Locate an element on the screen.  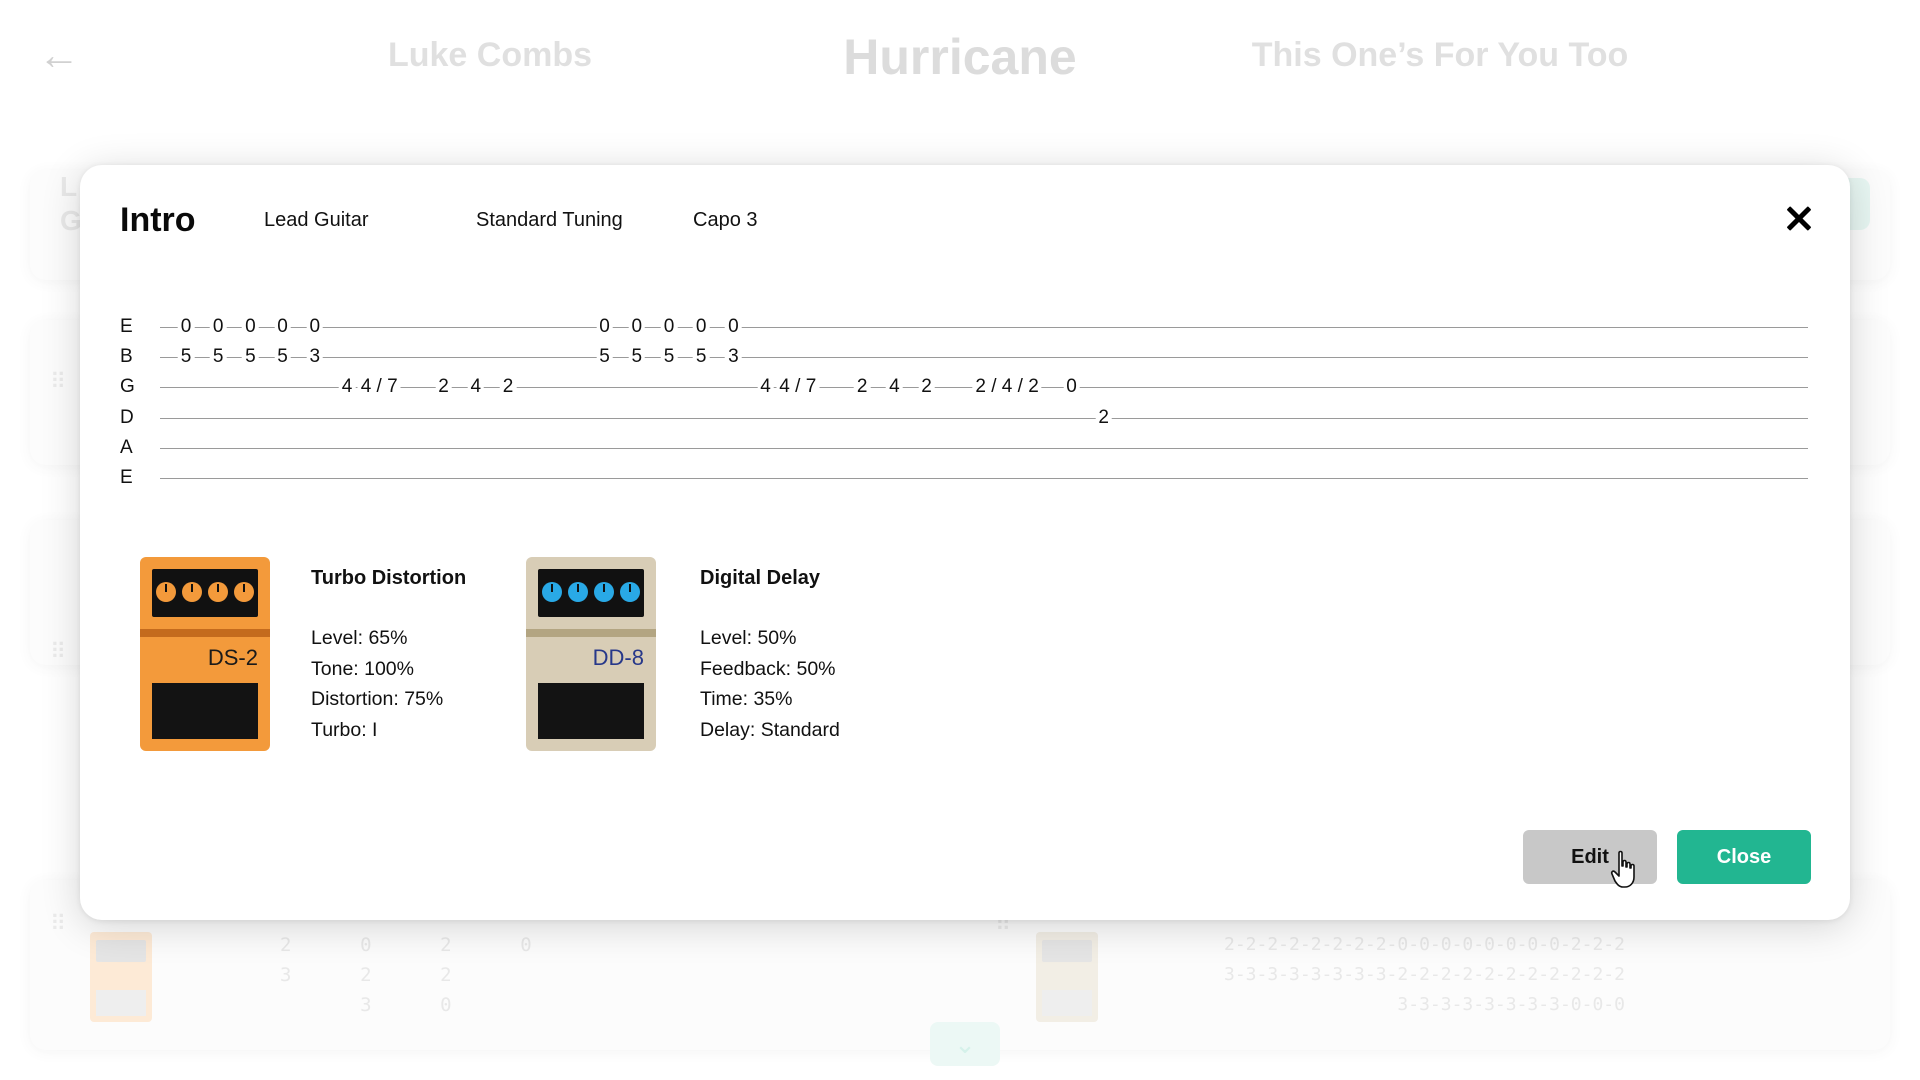
pedal-setting: Level: 50% is located at coordinates (748, 638).